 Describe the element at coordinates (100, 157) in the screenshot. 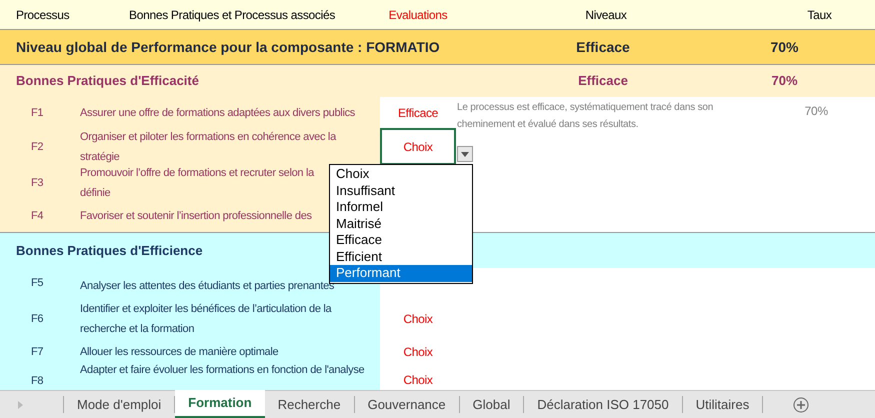

I see `practice-text: stratégie` at that location.